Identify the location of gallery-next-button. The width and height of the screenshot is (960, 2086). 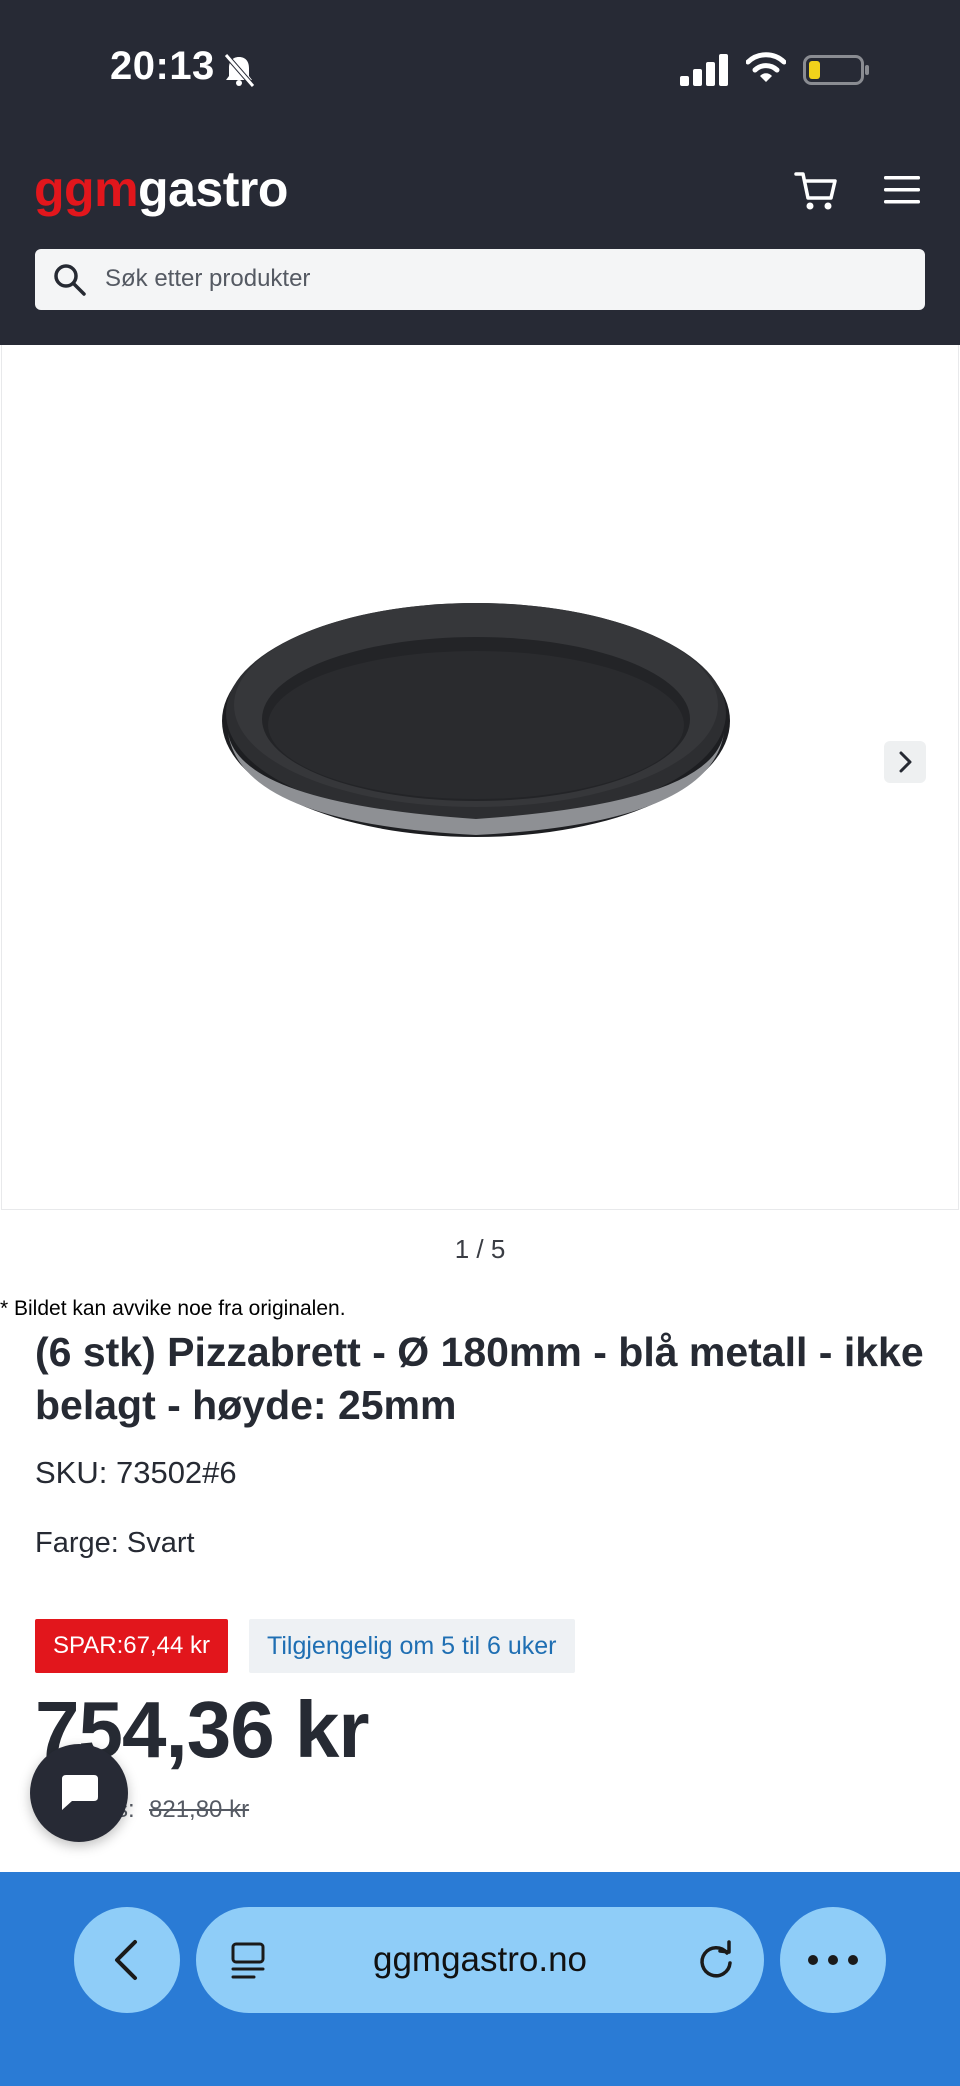
(905, 762).